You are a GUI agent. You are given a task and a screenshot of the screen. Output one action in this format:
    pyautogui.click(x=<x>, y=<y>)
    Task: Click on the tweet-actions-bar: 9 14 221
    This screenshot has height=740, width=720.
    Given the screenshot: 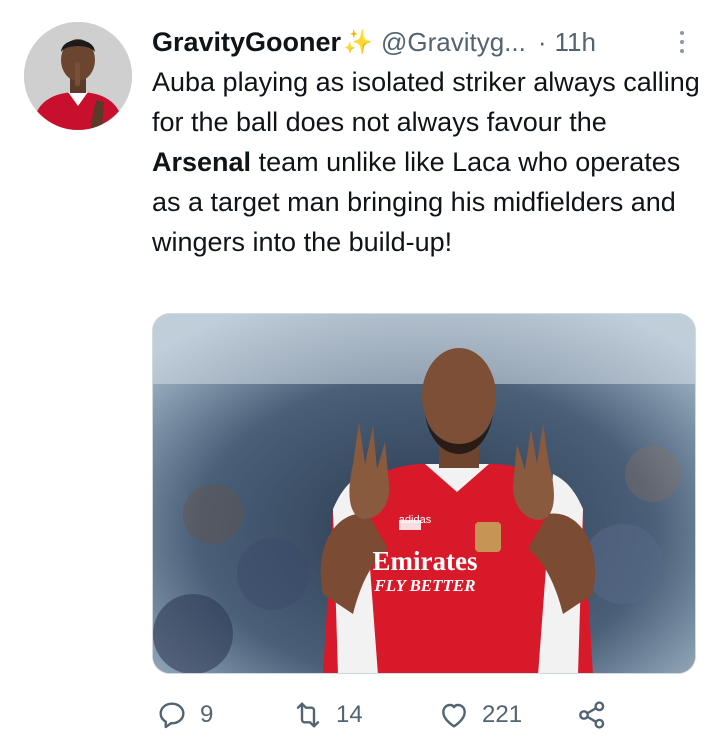 What is the action you would take?
    pyautogui.click(x=432, y=715)
    